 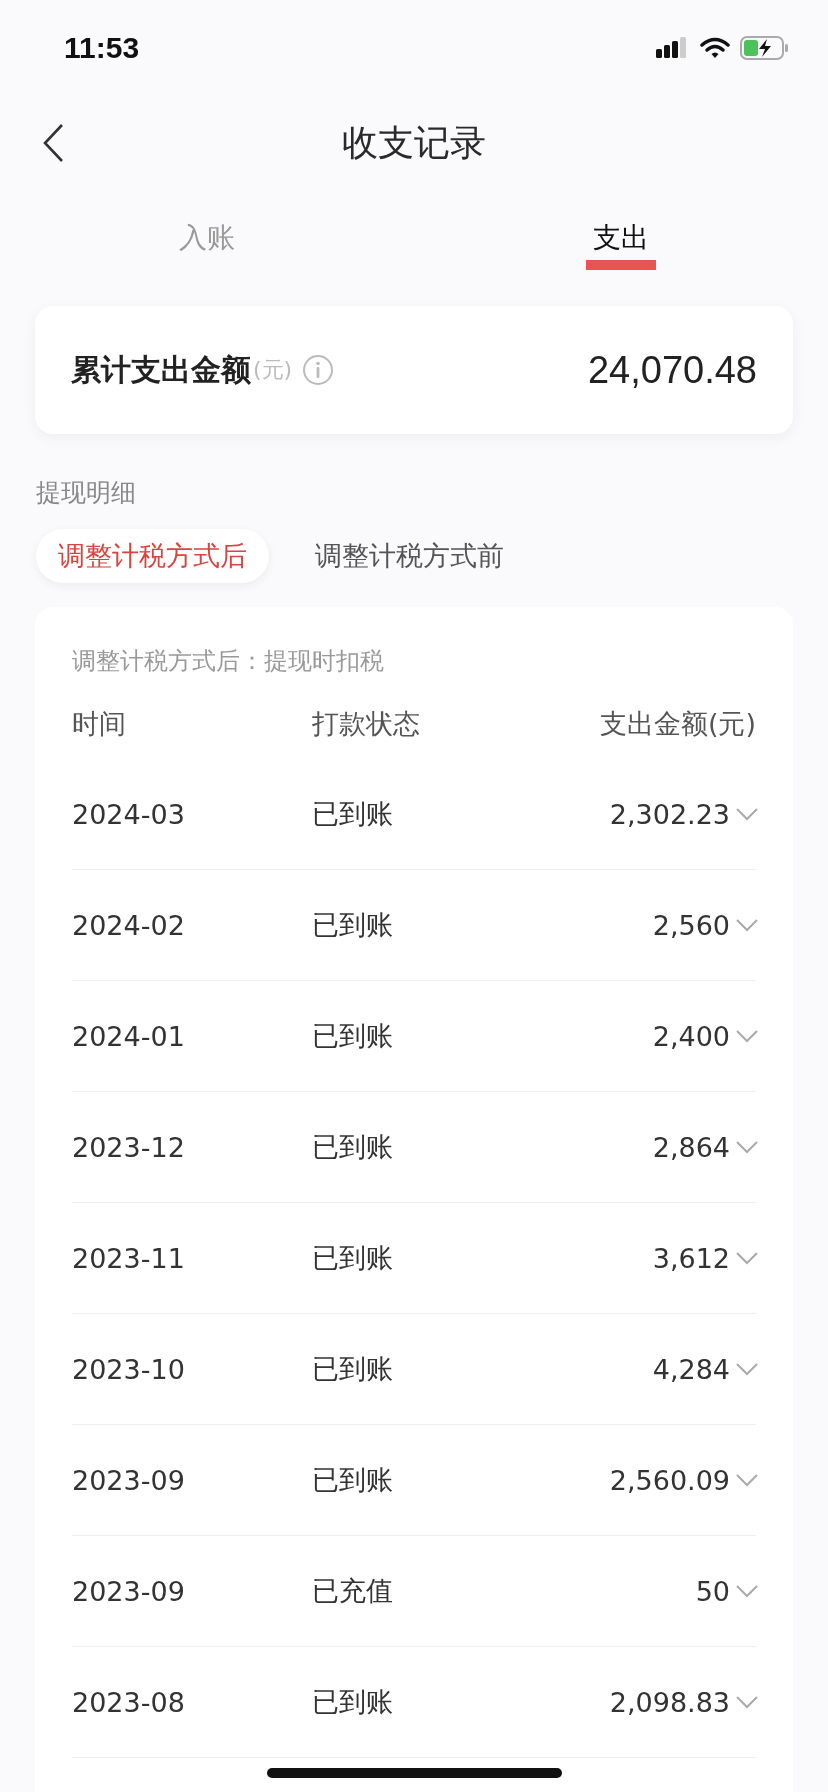 I want to click on time-cell-text: 2023-11, so click(x=129, y=1258).